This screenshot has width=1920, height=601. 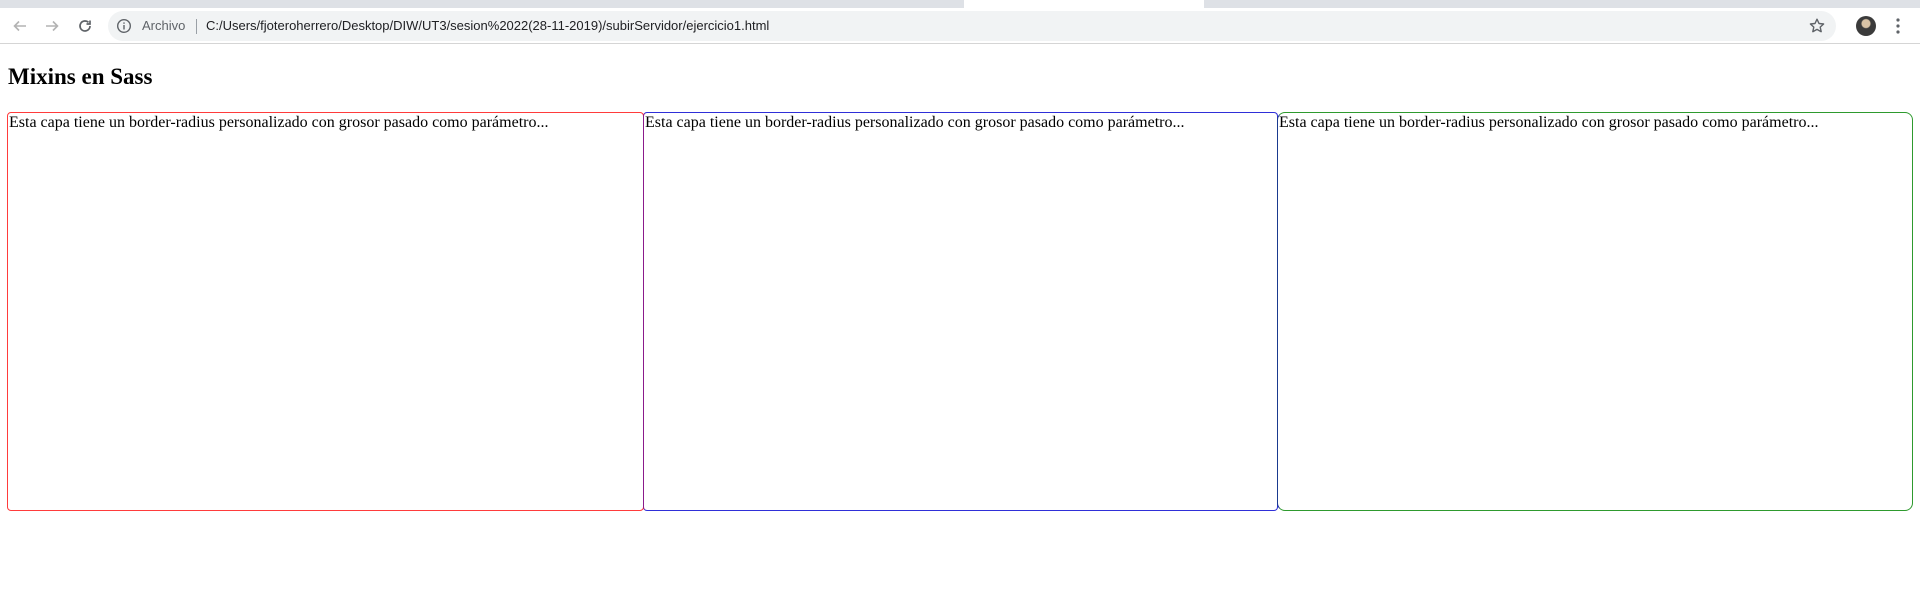 I want to click on reload-button, so click(x=85, y=26).